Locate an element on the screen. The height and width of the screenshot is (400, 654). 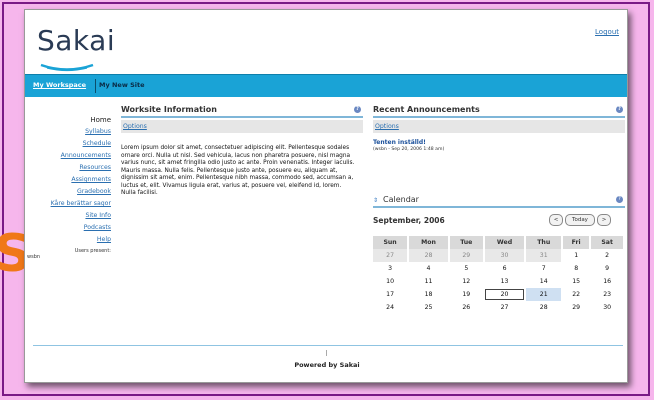
calendar-day: 5 is located at coordinates (466, 268).